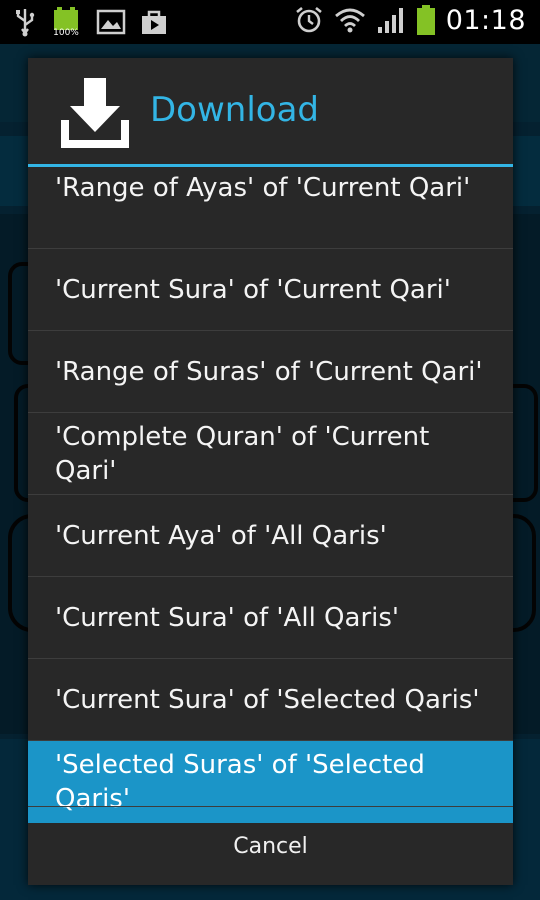  I want to click on option-current-sura-all-qaris: 'Current Sura' of 'All Qaris', so click(270, 618).